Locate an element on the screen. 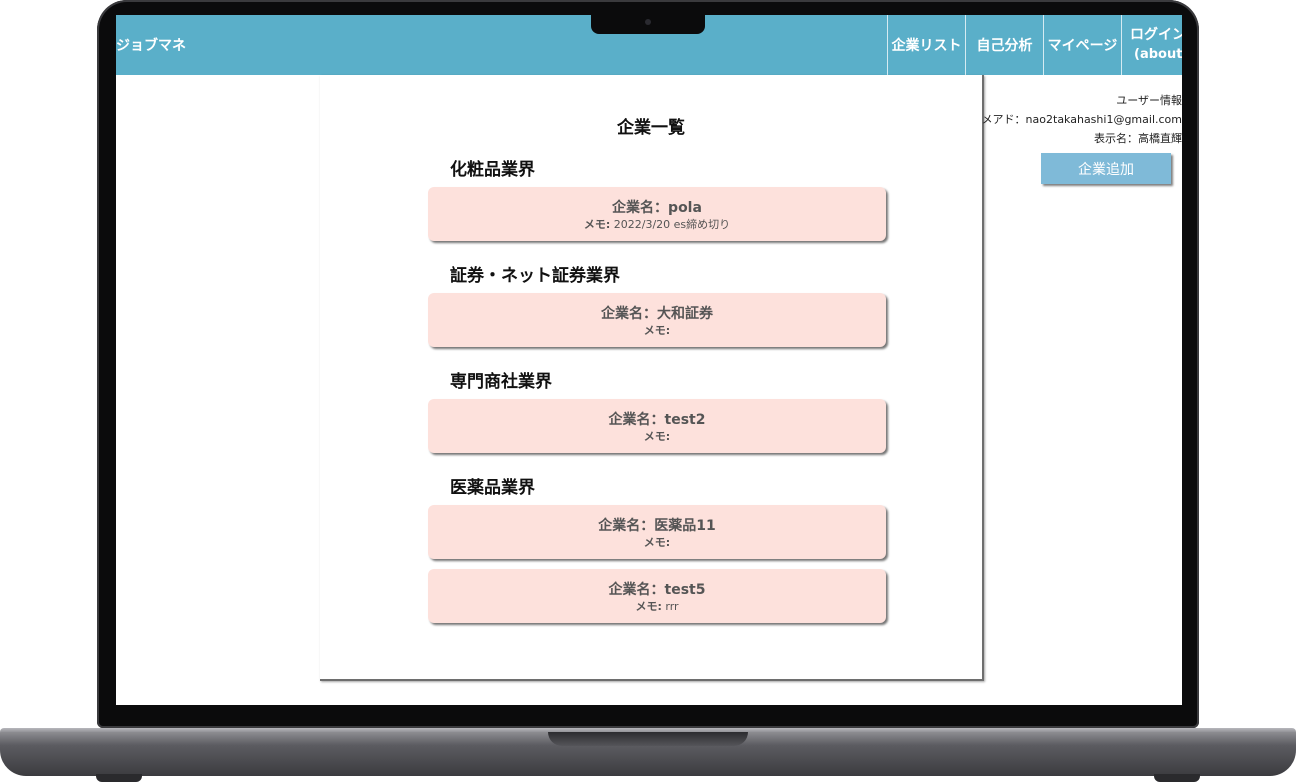  laptop-foot-left is located at coordinates (119, 778).